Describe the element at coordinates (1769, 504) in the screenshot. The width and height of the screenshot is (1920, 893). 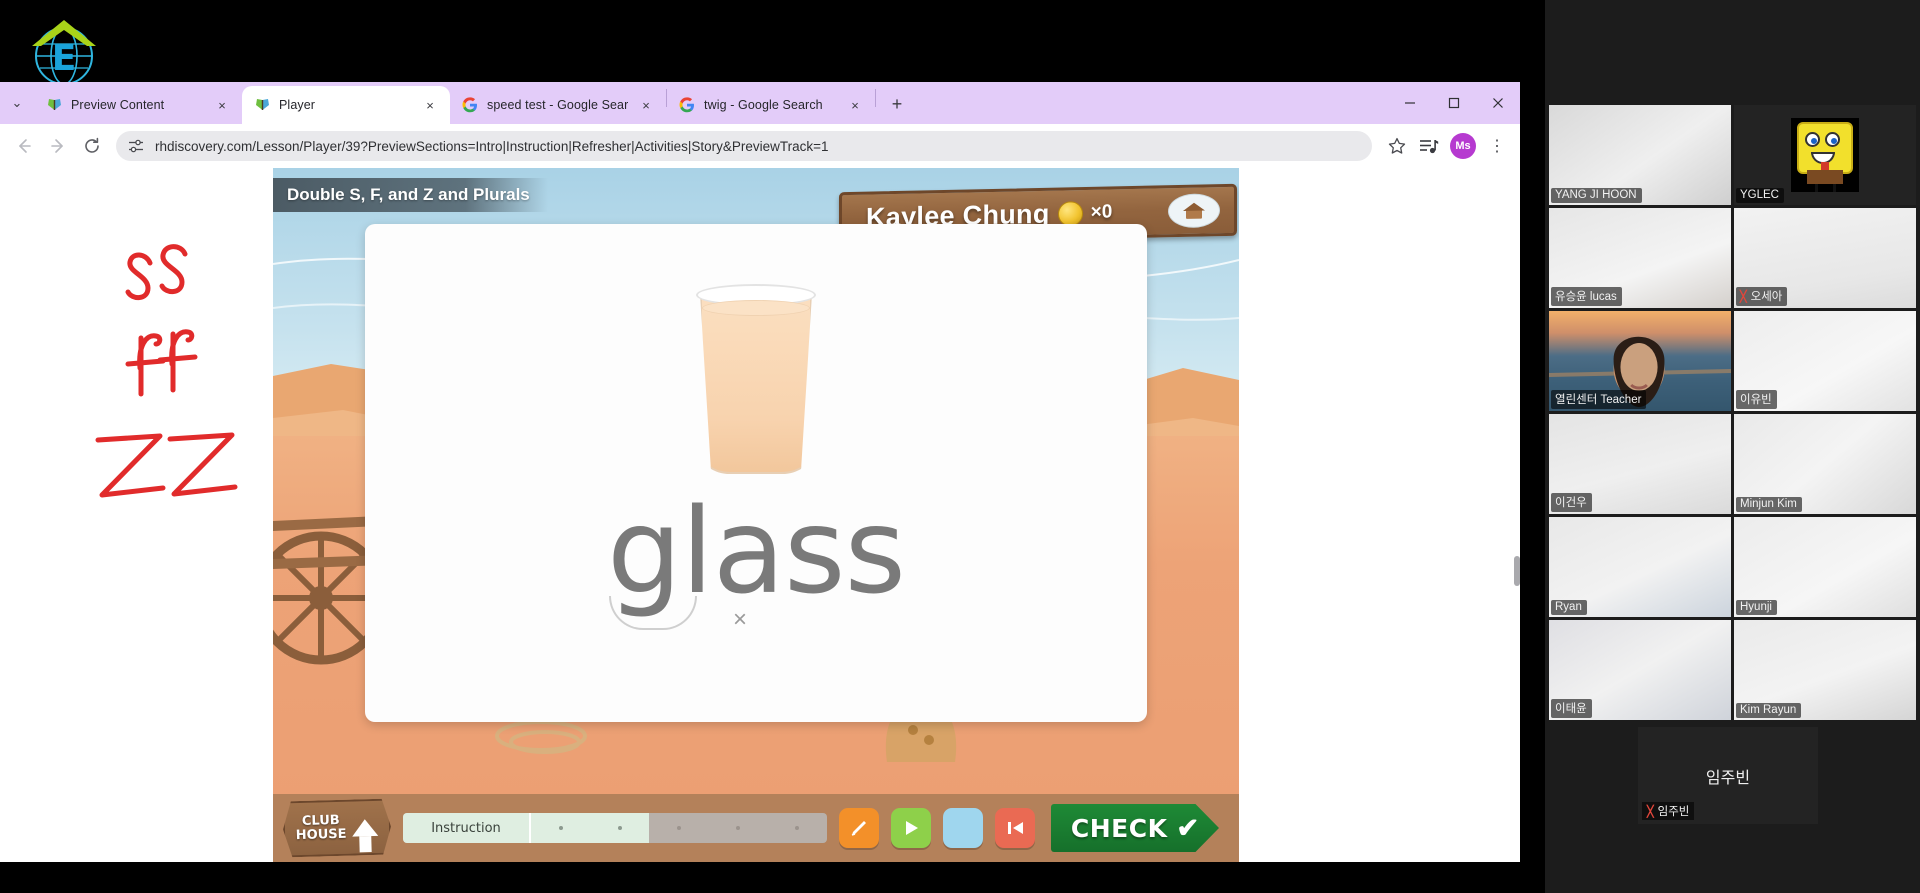
I see `participant-name: Minjun Kim` at that location.